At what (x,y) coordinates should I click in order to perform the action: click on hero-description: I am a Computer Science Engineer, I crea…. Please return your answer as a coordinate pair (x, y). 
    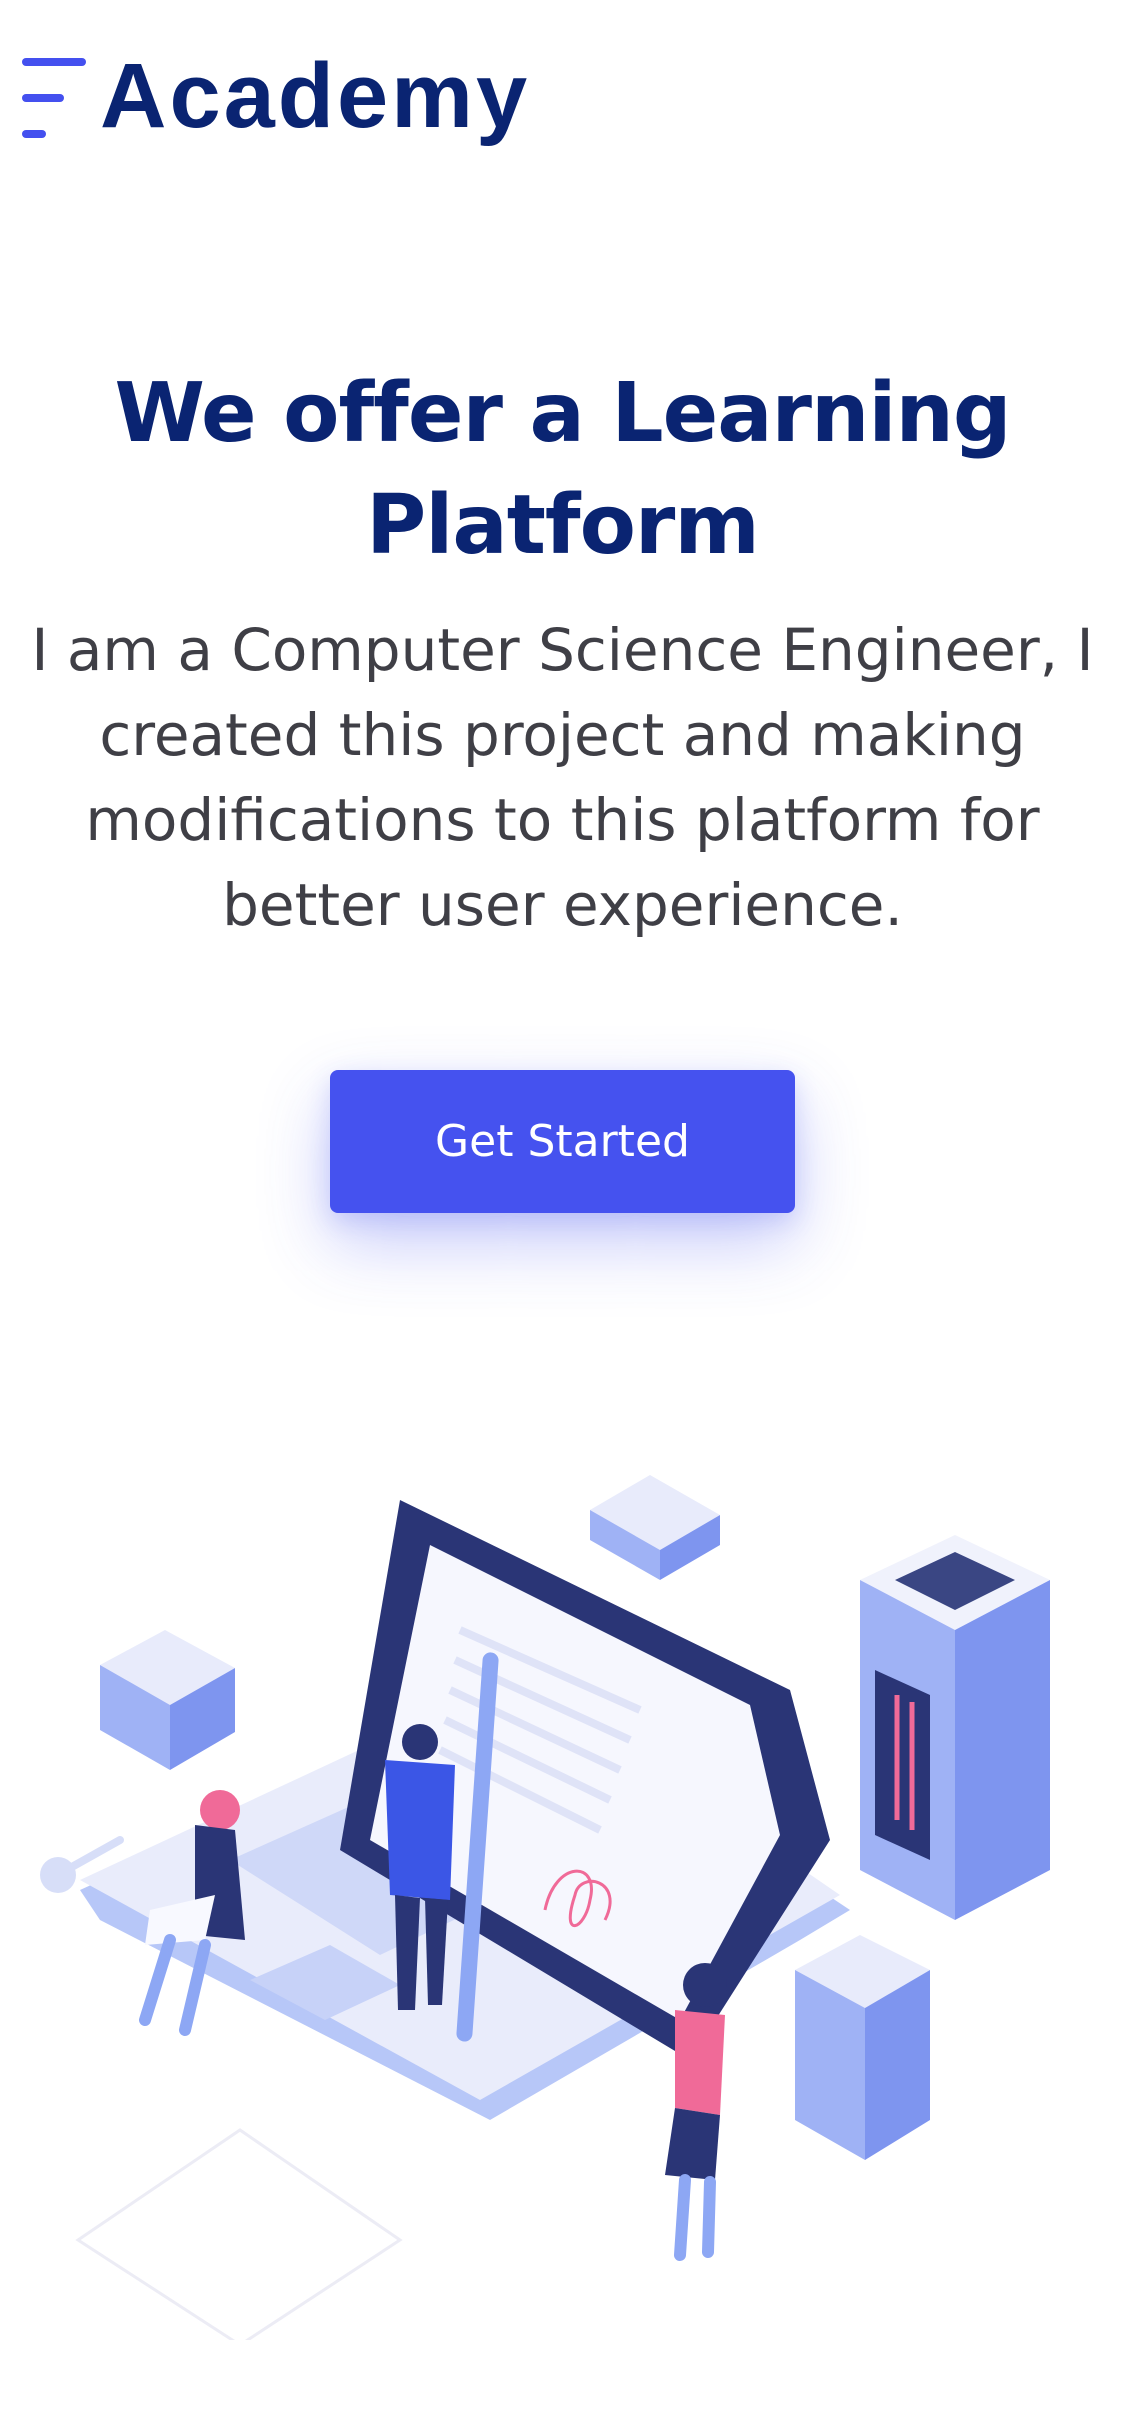
    Looking at the image, I should click on (562, 777).